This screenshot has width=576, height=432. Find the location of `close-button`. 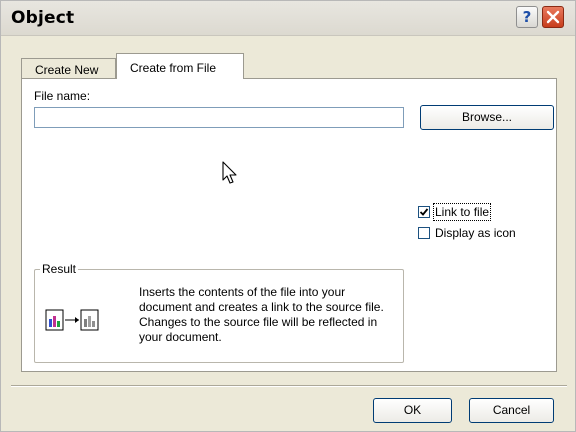

close-button is located at coordinates (553, 17).